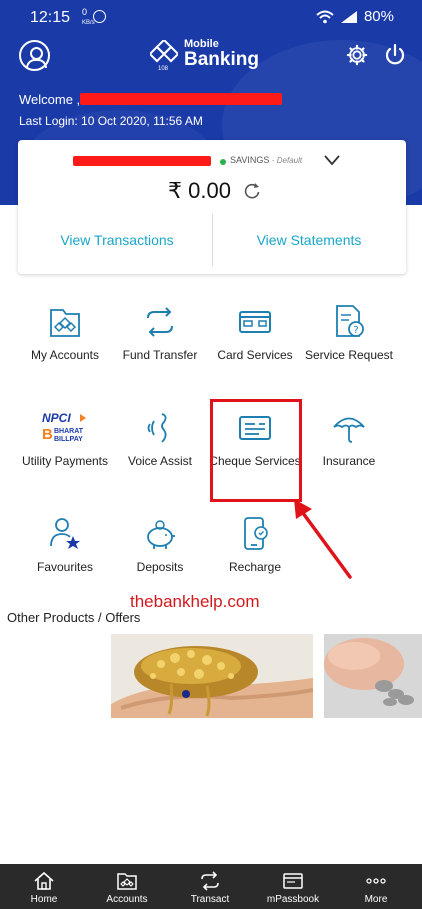 Image resolution: width=422 pixels, height=909 pixels. I want to click on battery-level: 80%, so click(378, 16).